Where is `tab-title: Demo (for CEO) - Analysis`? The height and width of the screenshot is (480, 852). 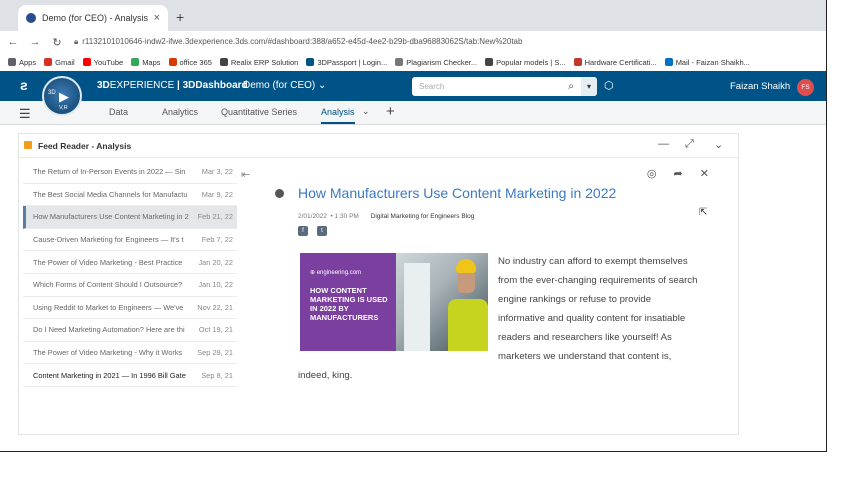 tab-title: Demo (for CEO) - Analysis is located at coordinates (95, 18).